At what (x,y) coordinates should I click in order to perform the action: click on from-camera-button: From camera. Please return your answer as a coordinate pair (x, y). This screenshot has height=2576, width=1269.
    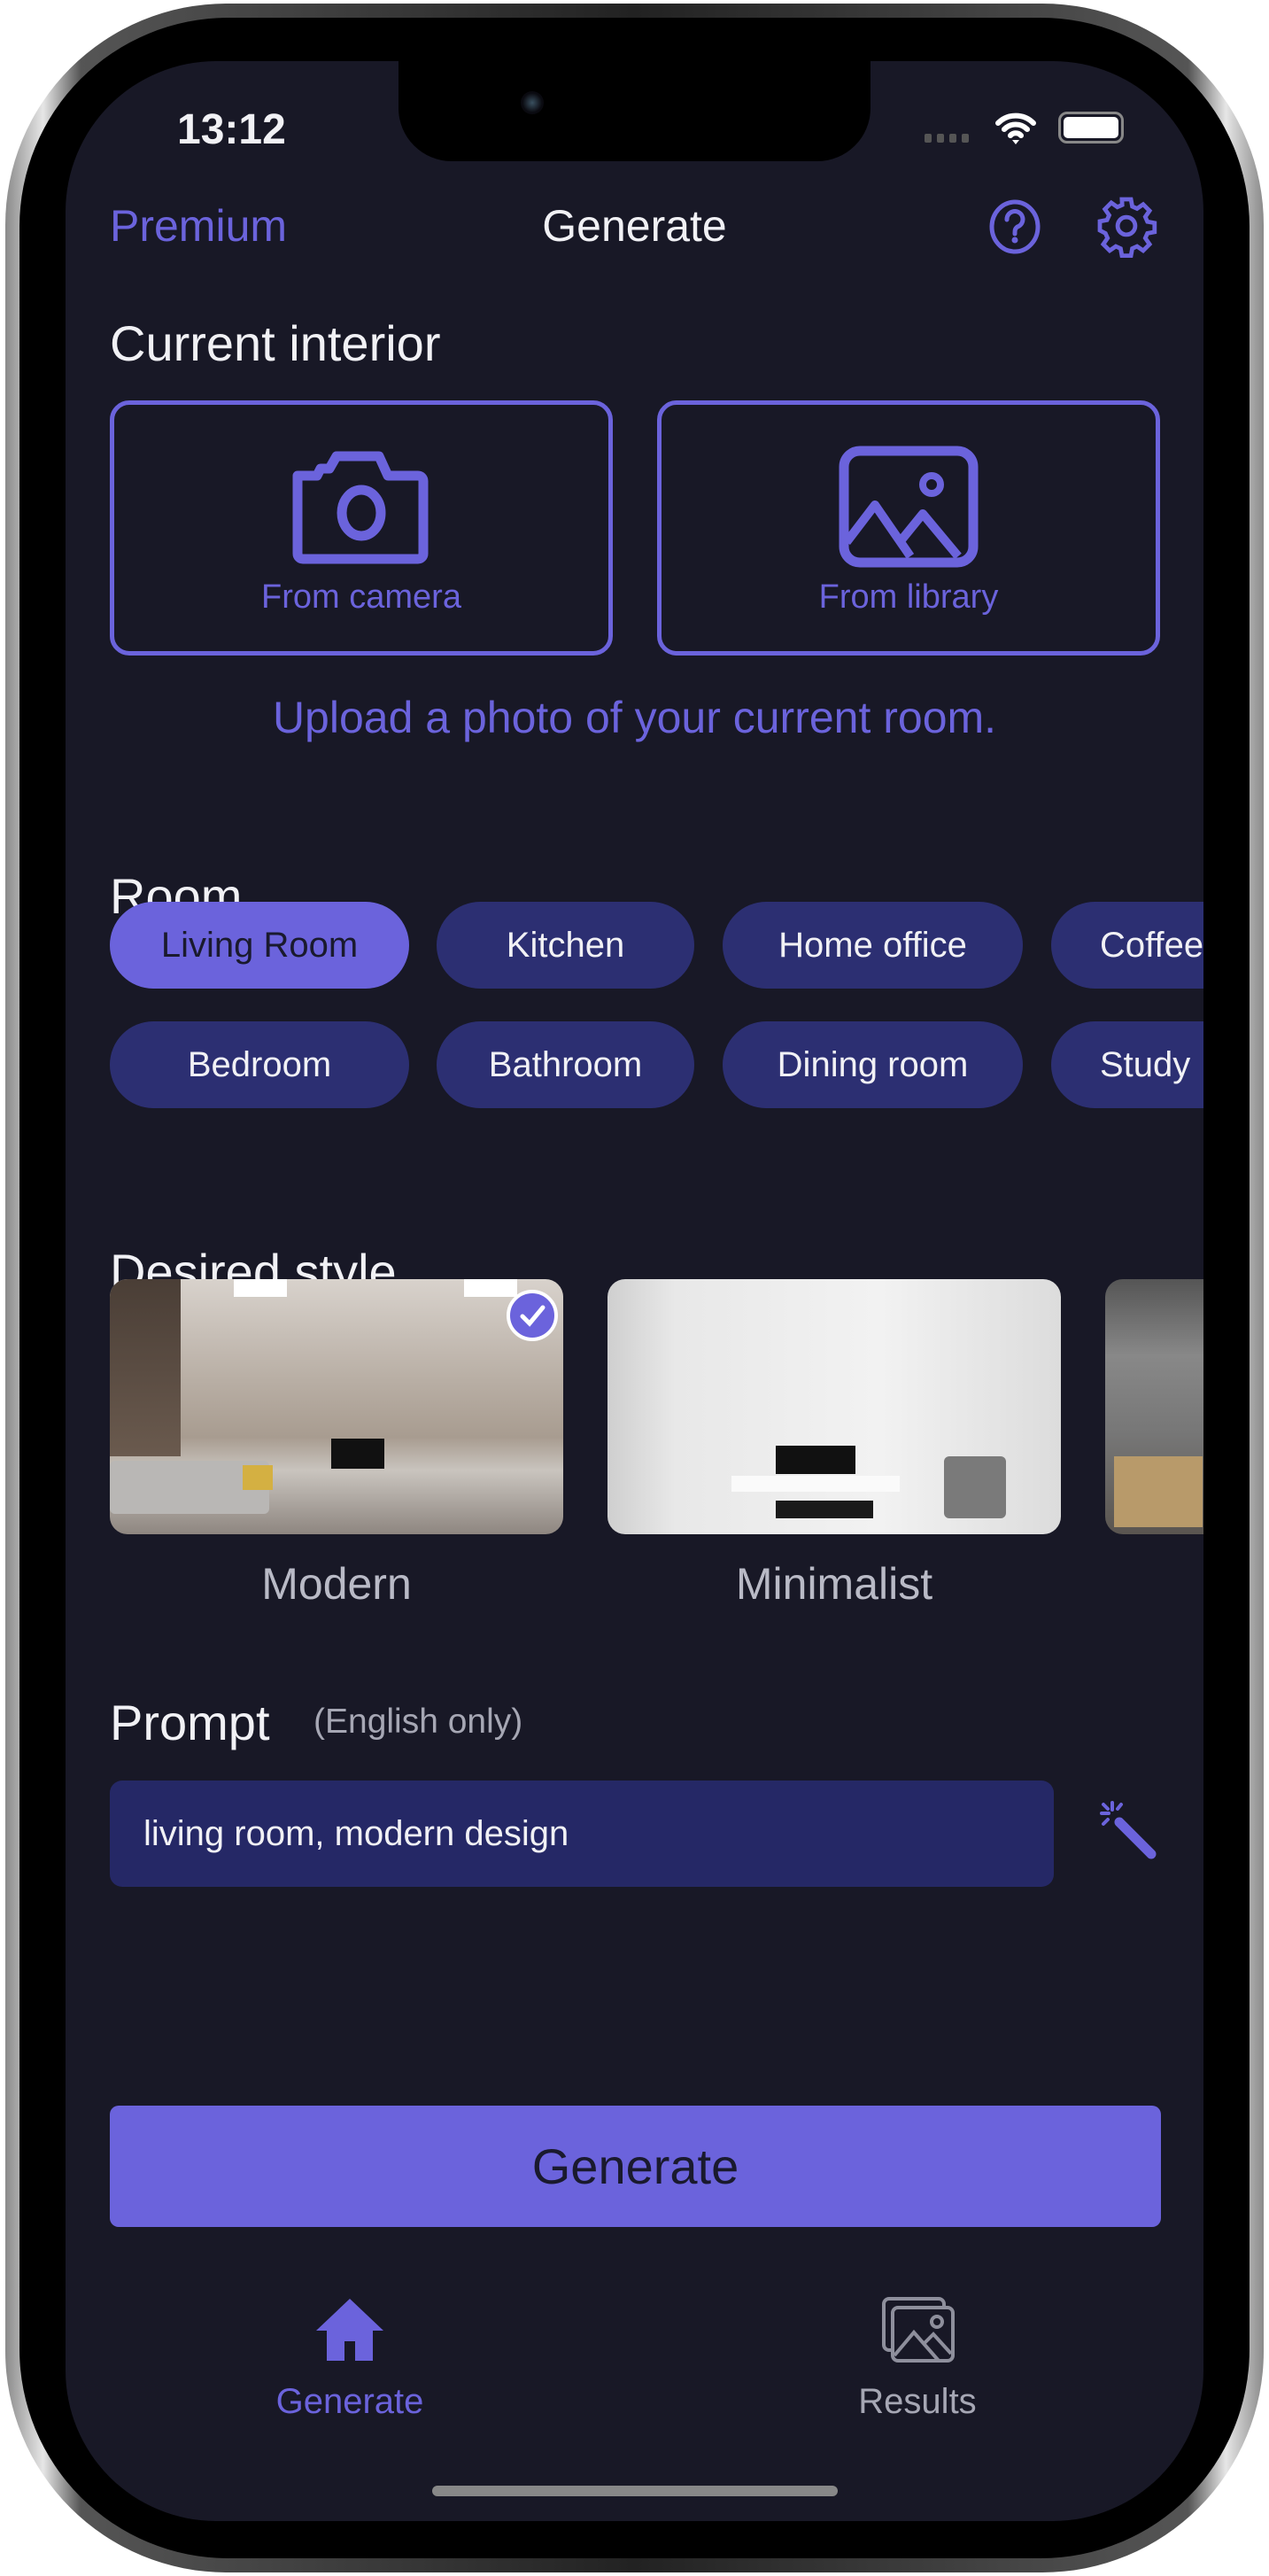
    Looking at the image, I should click on (361, 528).